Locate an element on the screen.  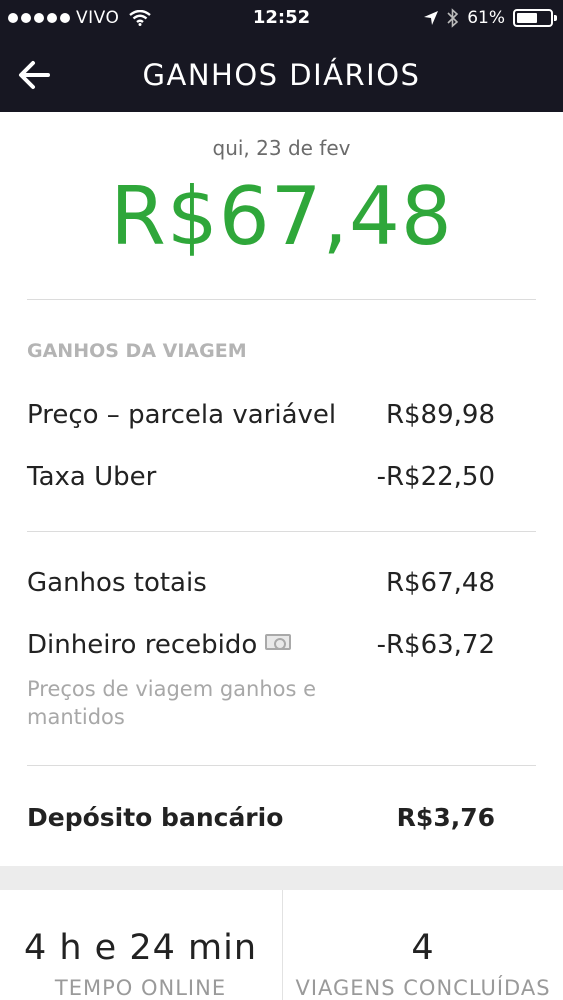
row-label: Preço – parcela variável is located at coordinates (182, 415).